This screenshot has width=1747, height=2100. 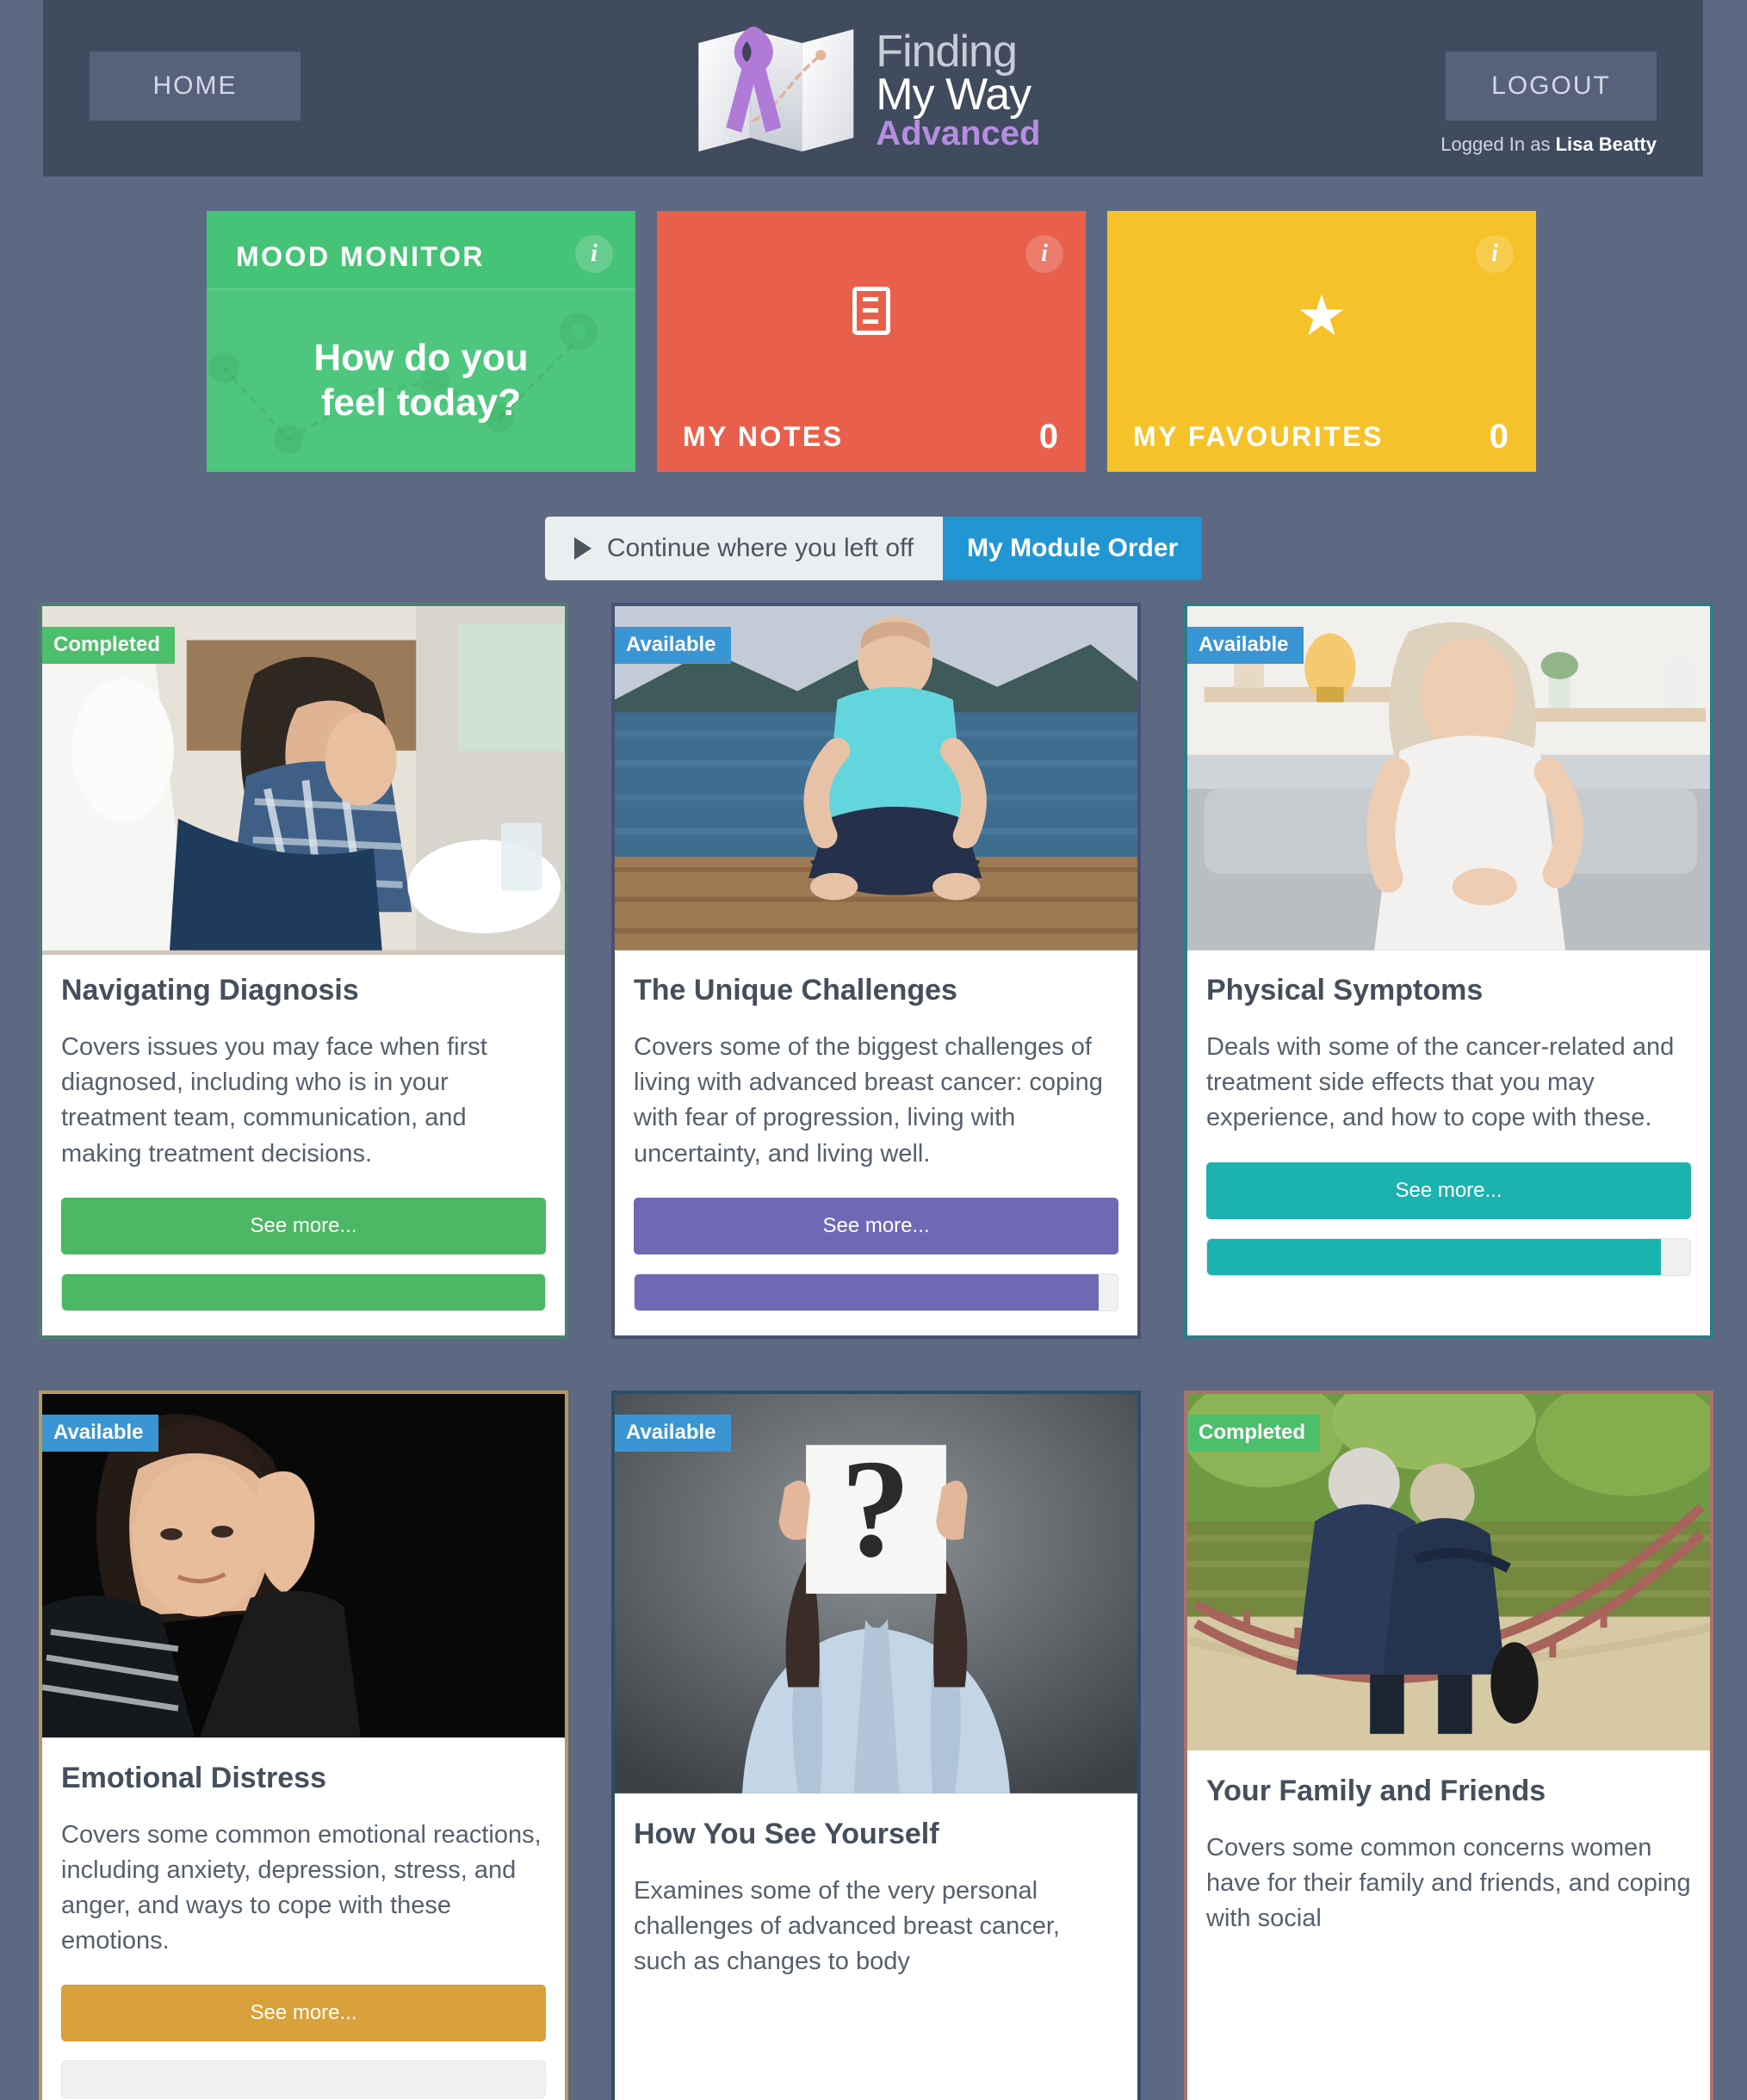 I want to click on tile-my-notes-info-icon: i, so click(x=1044, y=254).